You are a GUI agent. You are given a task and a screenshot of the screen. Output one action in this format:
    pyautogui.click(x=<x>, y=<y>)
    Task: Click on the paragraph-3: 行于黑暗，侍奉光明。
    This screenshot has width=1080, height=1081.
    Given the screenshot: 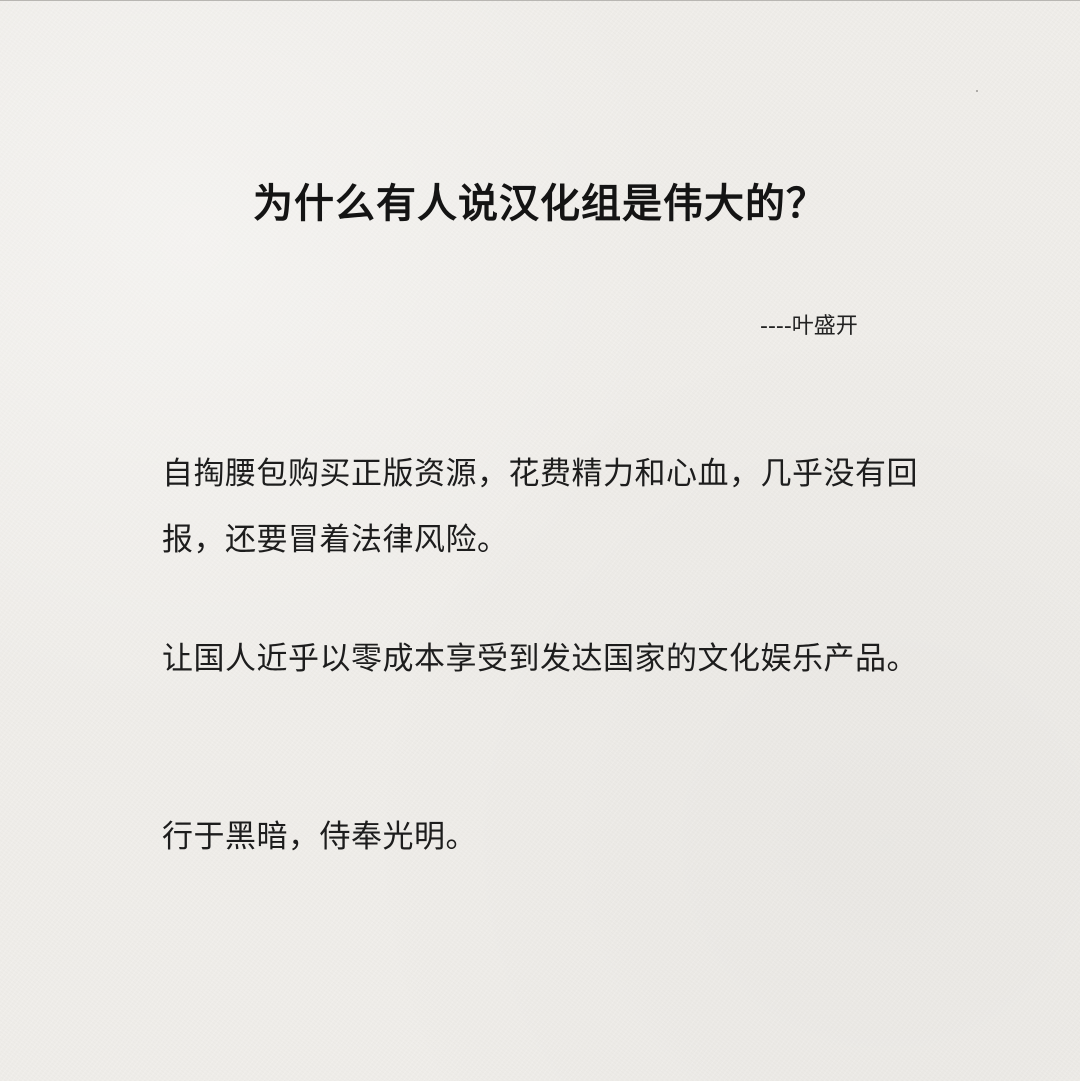 What is the action you would take?
    pyautogui.click(x=319, y=837)
    